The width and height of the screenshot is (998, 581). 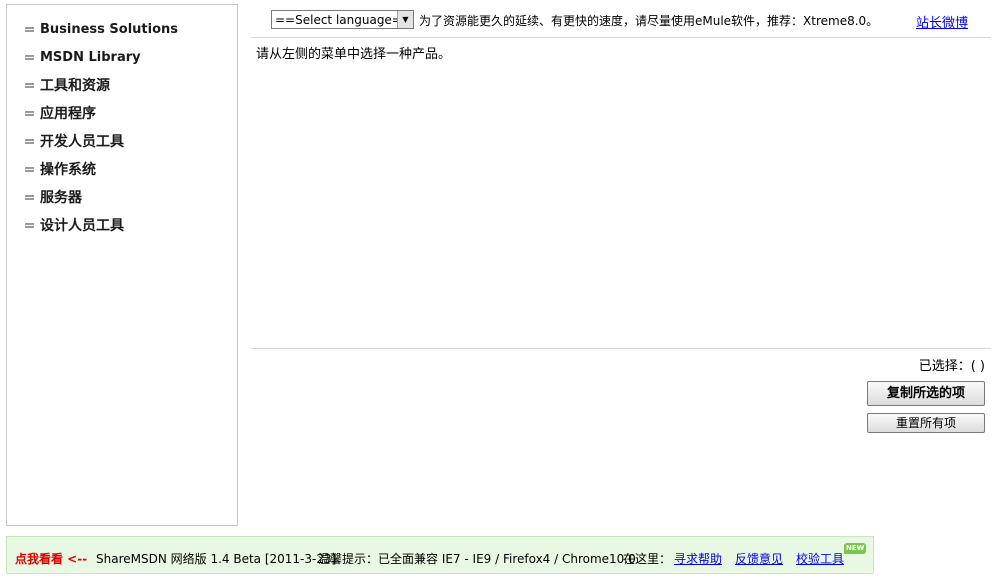 What do you see at coordinates (75, 86) in the screenshot?
I see `menu-item-label: 工具和资源` at bounding box center [75, 86].